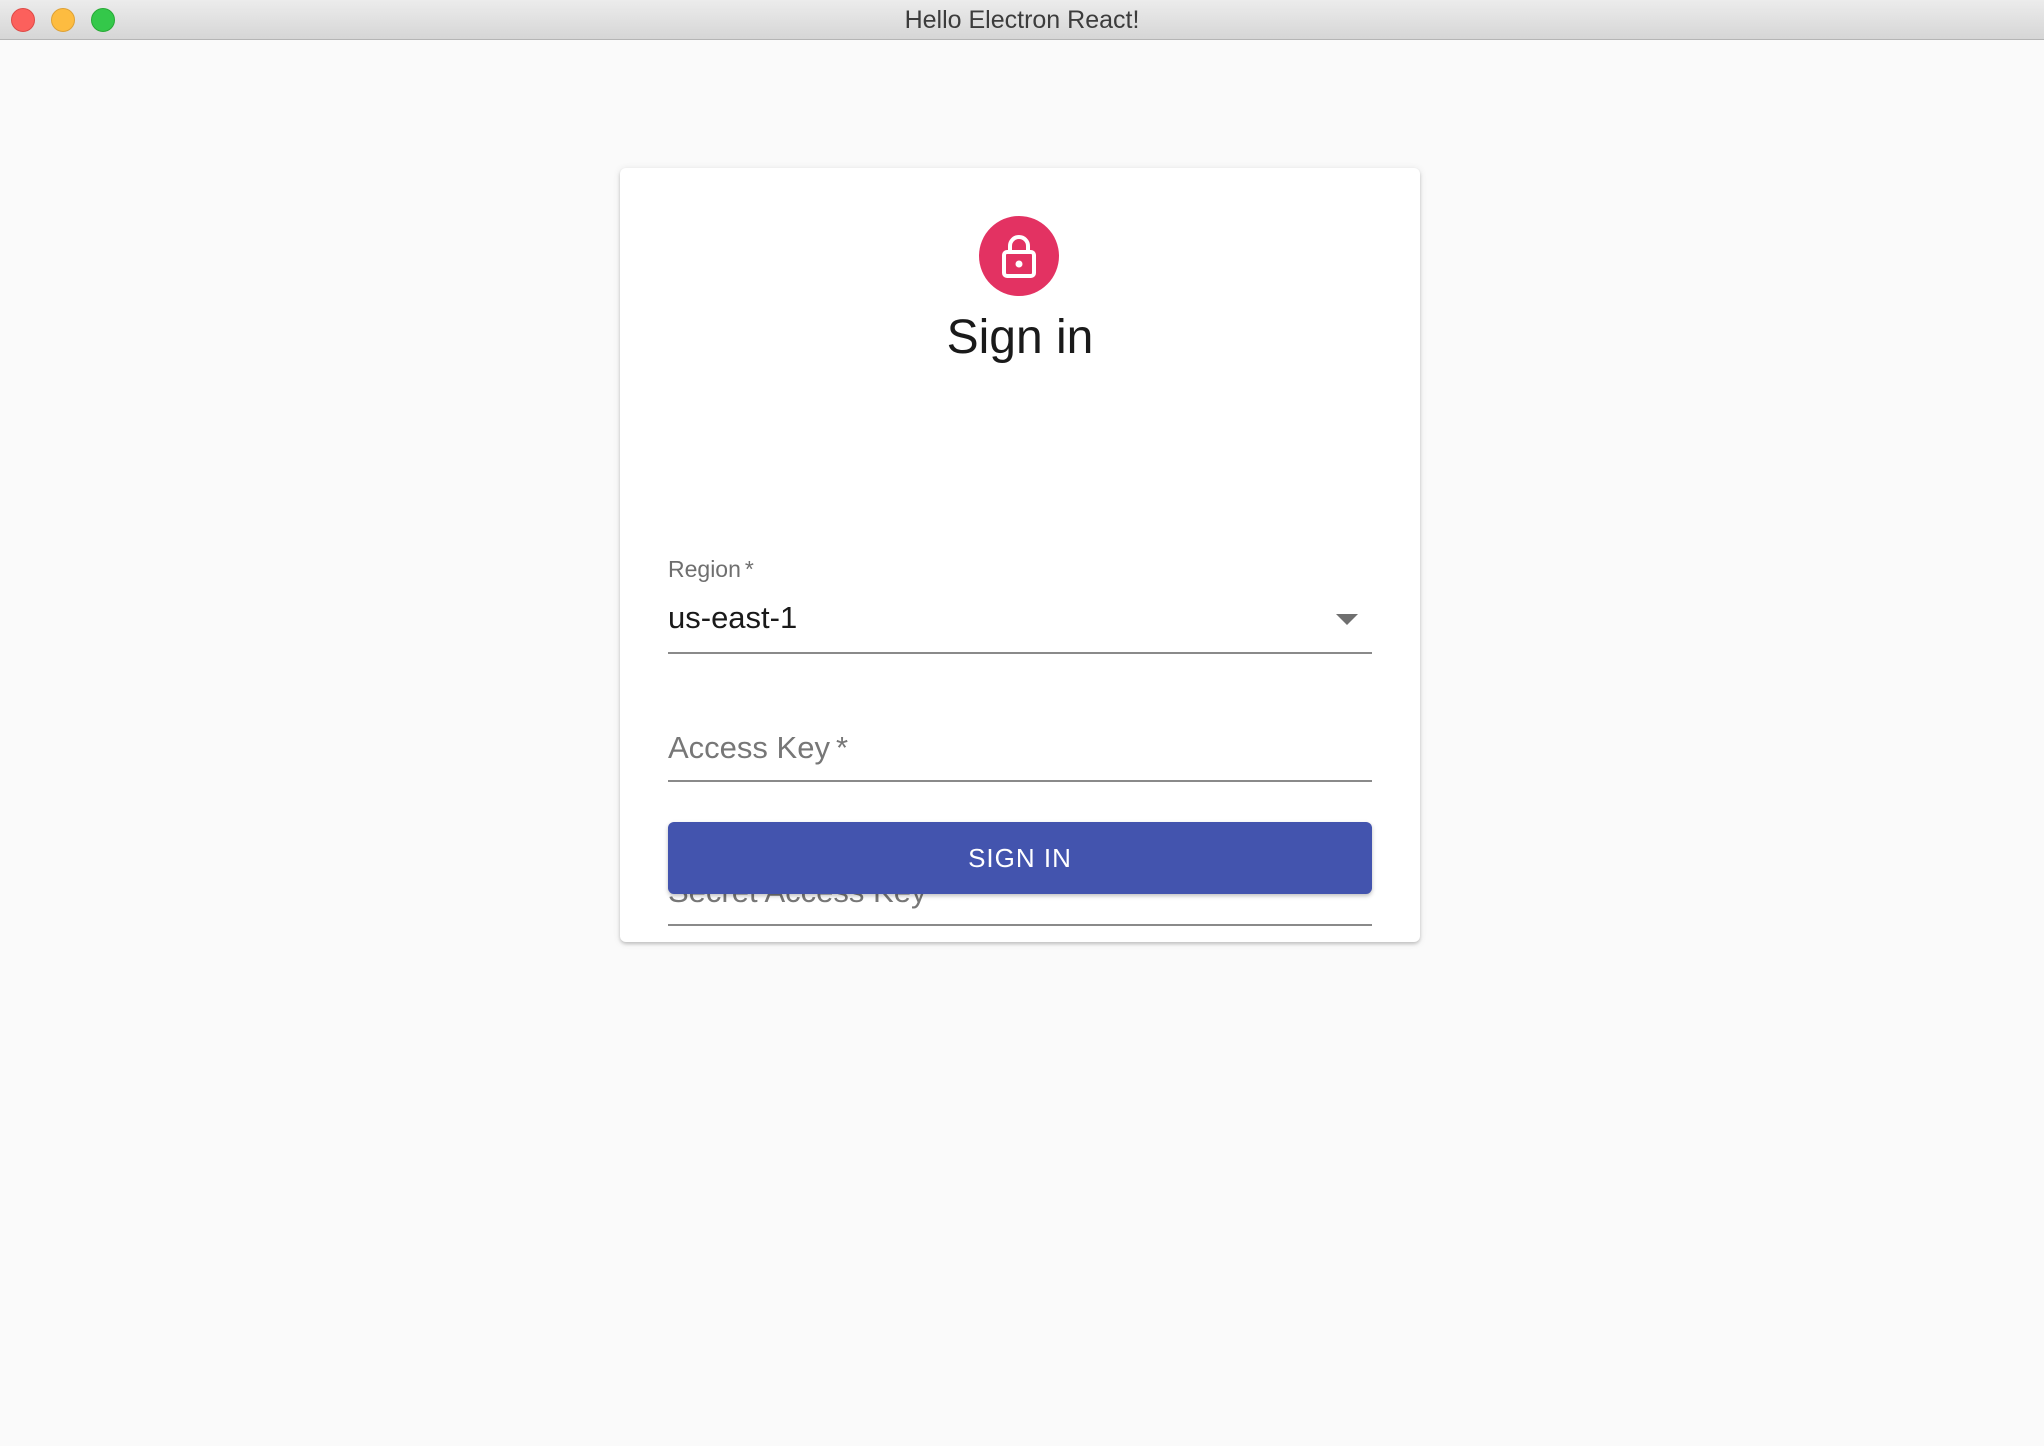 Image resolution: width=2044 pixels, height=1446 pixels. What do you see at coordinates (711, 569) in the screenshot?
I see `region-label: Region *` at bounding box center [711, 569].